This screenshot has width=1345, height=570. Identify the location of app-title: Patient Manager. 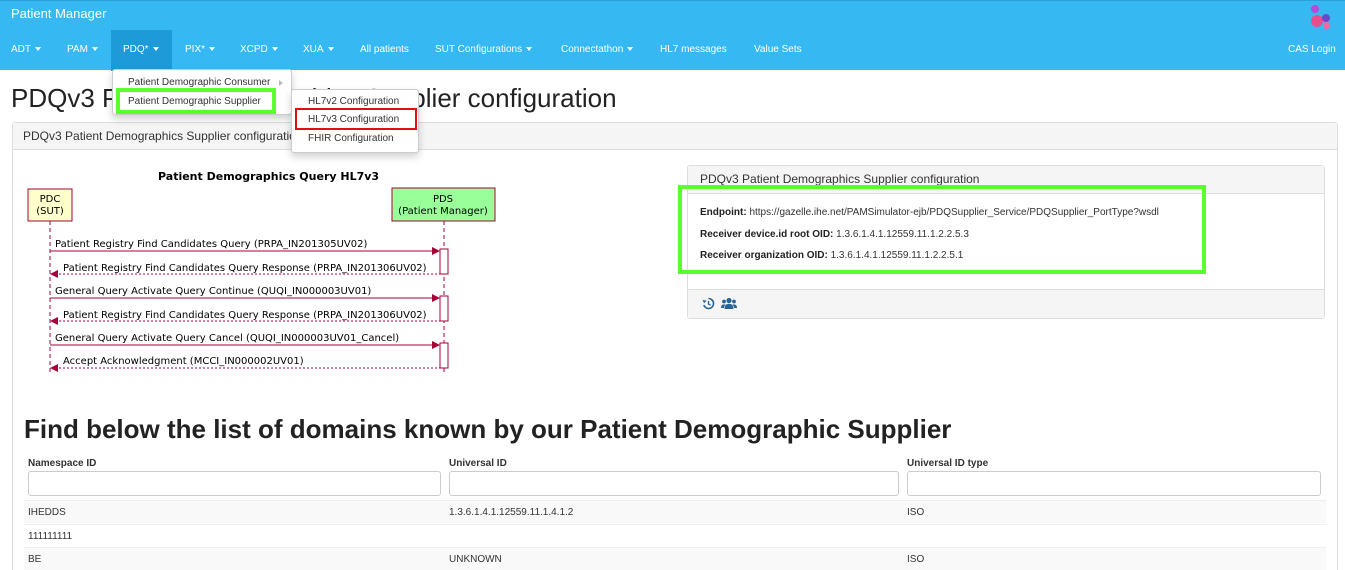
(58, 13).